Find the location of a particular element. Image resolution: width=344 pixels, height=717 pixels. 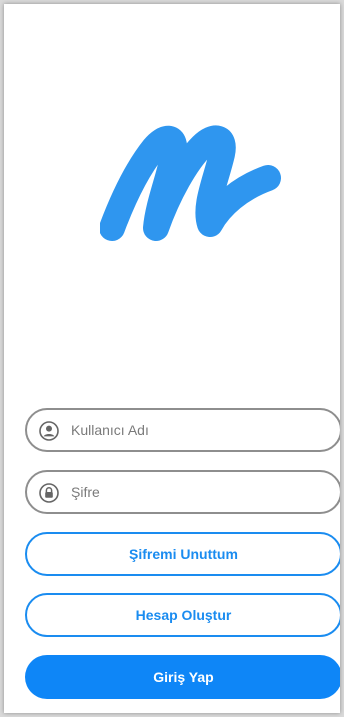

lock-circle-icon is located at coordinates (49, 493).